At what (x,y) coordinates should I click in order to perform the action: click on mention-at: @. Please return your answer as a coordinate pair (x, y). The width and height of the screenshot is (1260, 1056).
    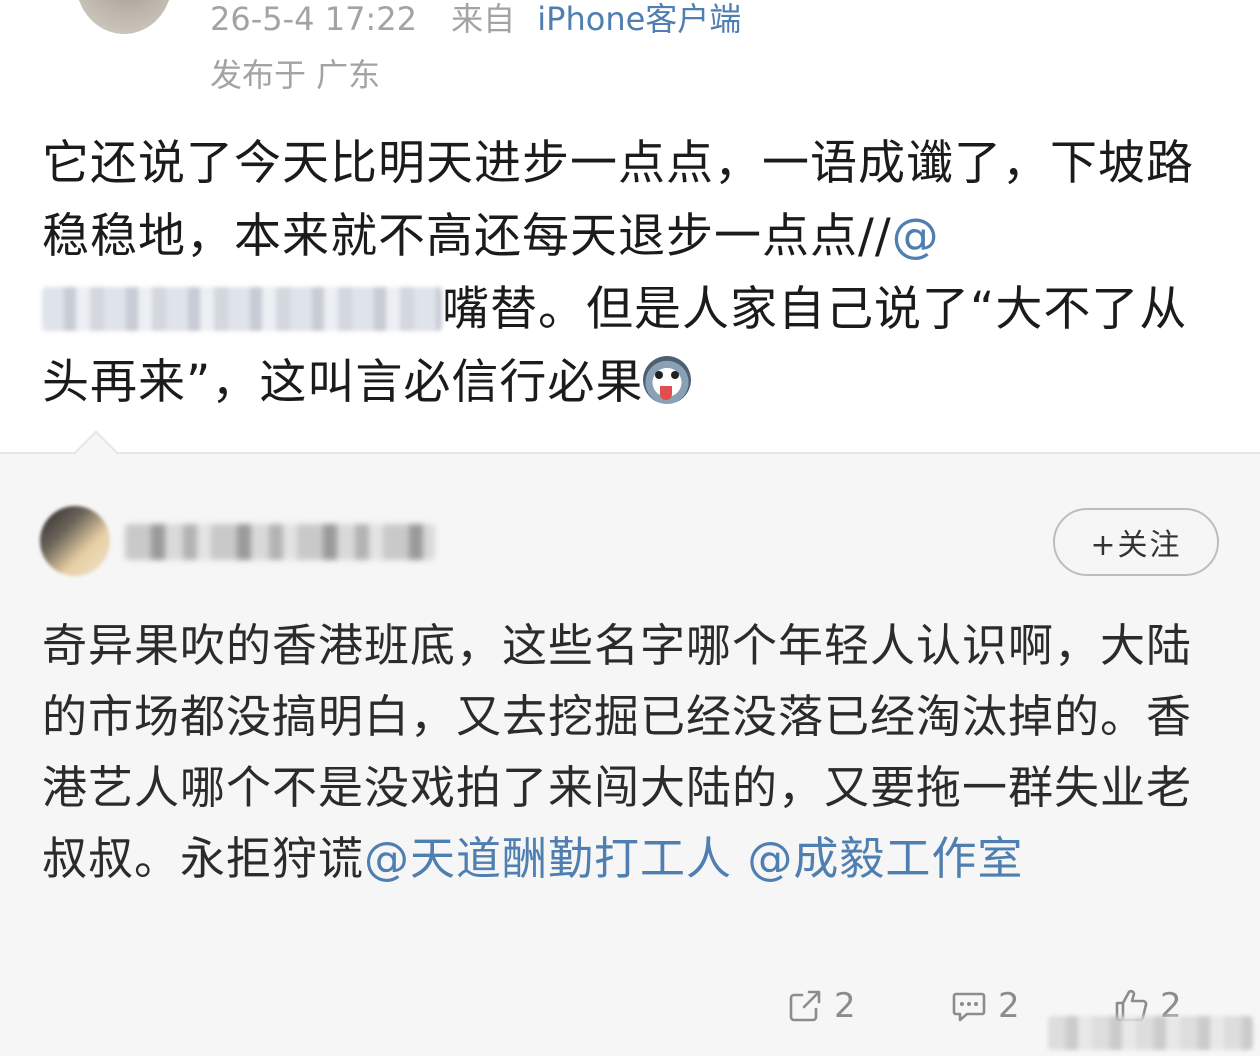
    Looking at the image, I should click on (915, 236).